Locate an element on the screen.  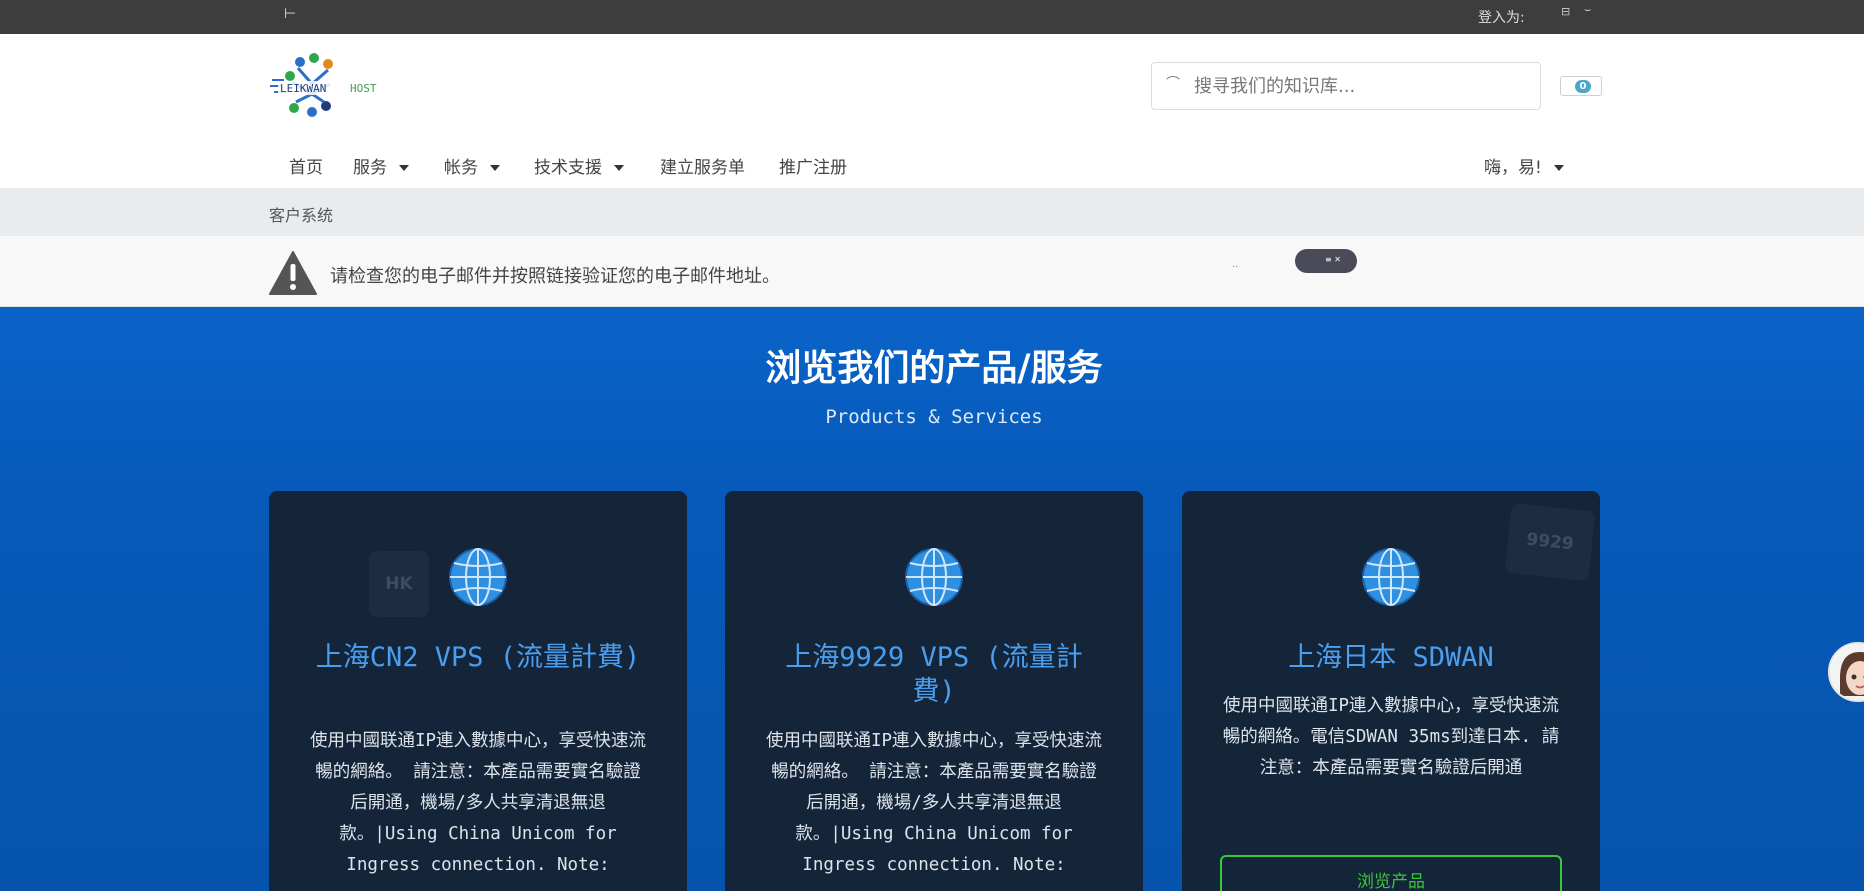
nav-item-billing: 帐务 is located at coordinates (472, 165).